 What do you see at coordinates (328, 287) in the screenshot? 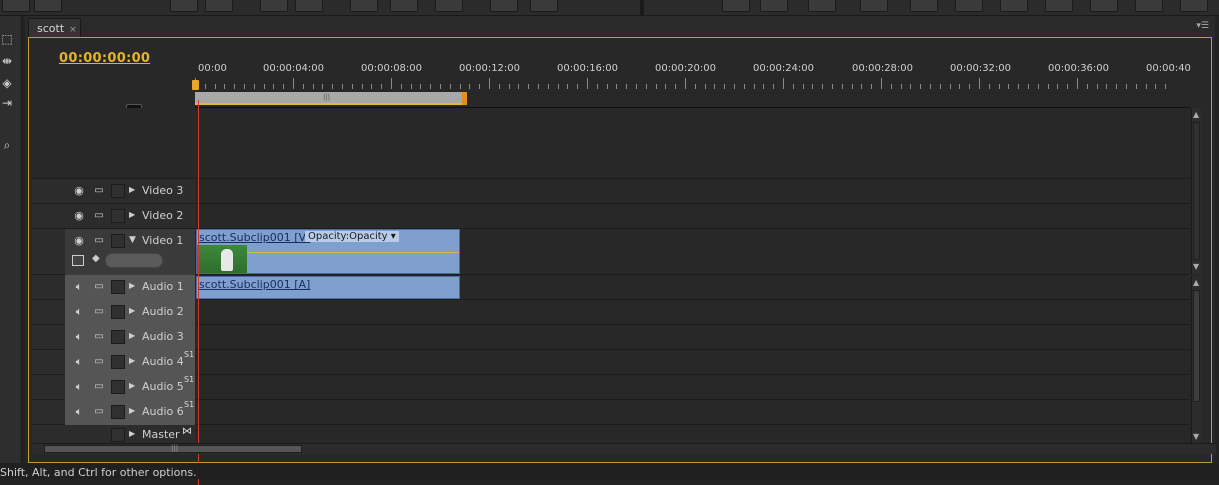
I see `audio-clip: scott.Subclip001 [A]` at bounding box center [328, 287].